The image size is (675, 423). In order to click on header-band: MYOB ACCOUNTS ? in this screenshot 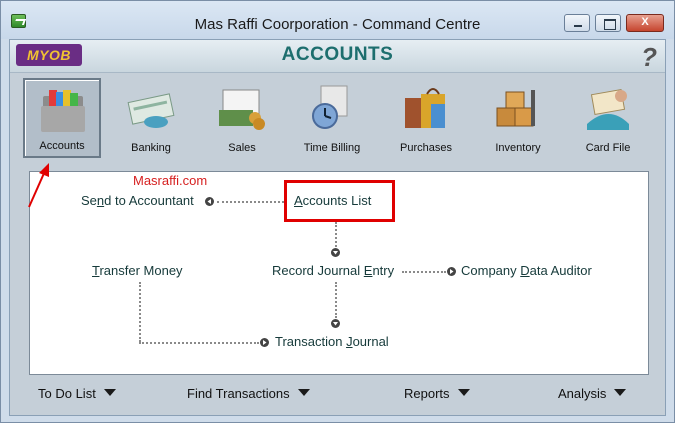, I will do `click(337, 56)`.